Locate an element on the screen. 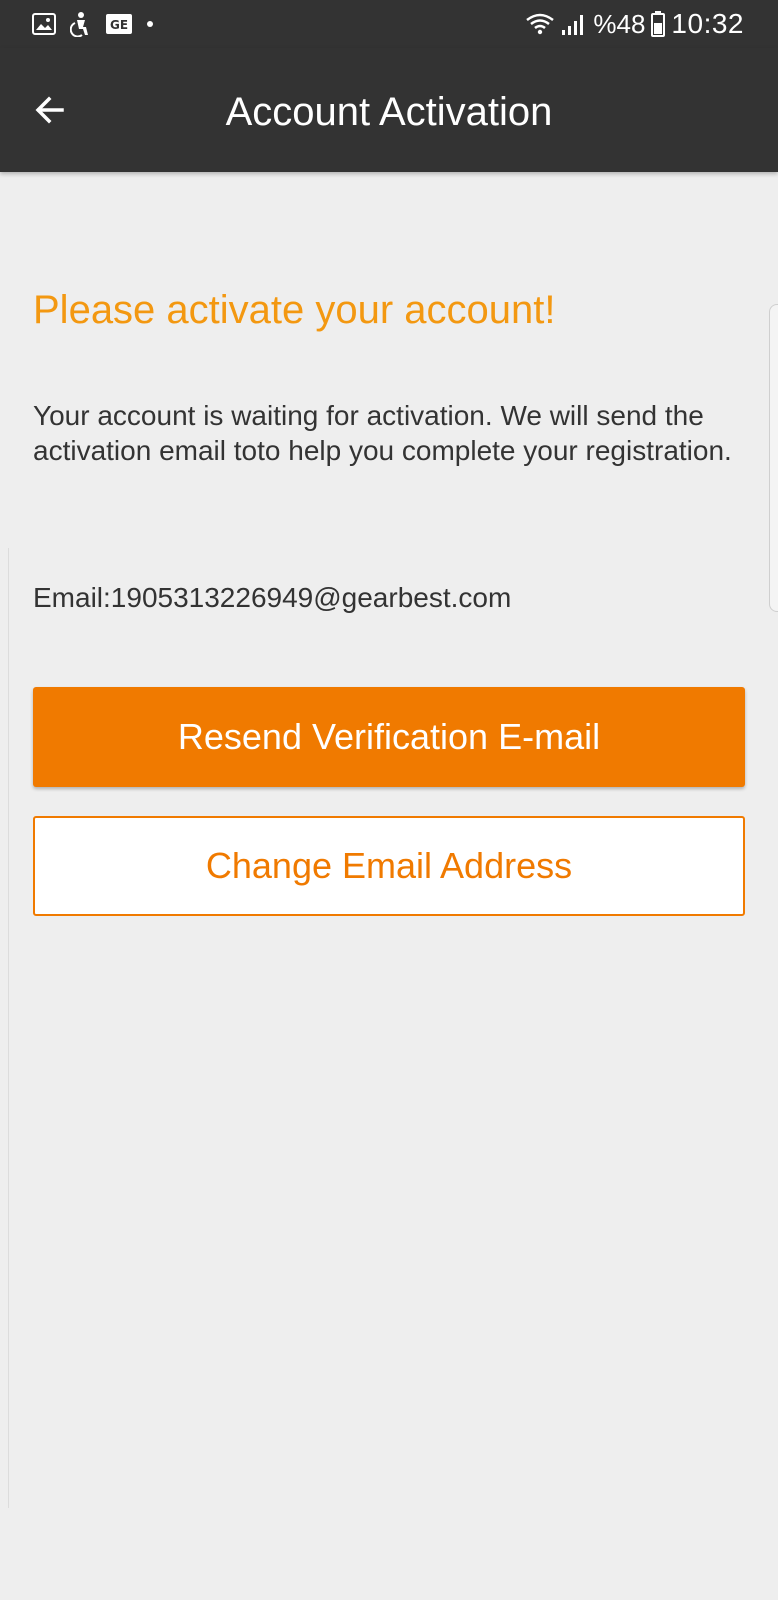 The image size is (778, 1600). dot-icon is located at coordinates (150, 24).